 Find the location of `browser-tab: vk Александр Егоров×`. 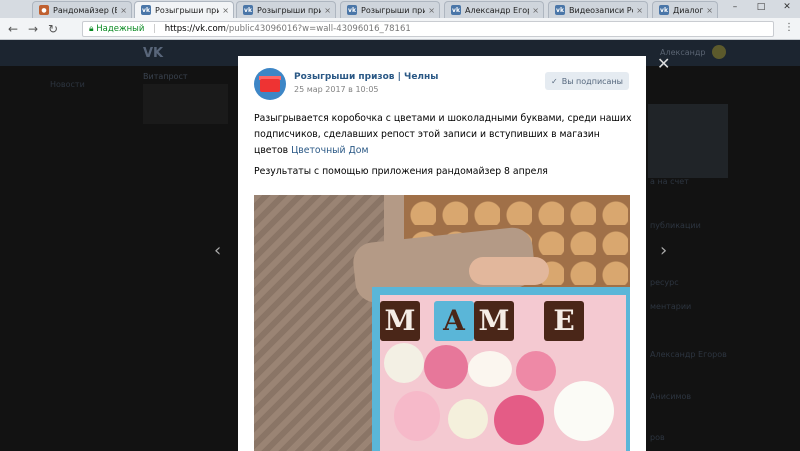

browser-tab: vk Александр Егоров× is located at coordinates (494, 9).